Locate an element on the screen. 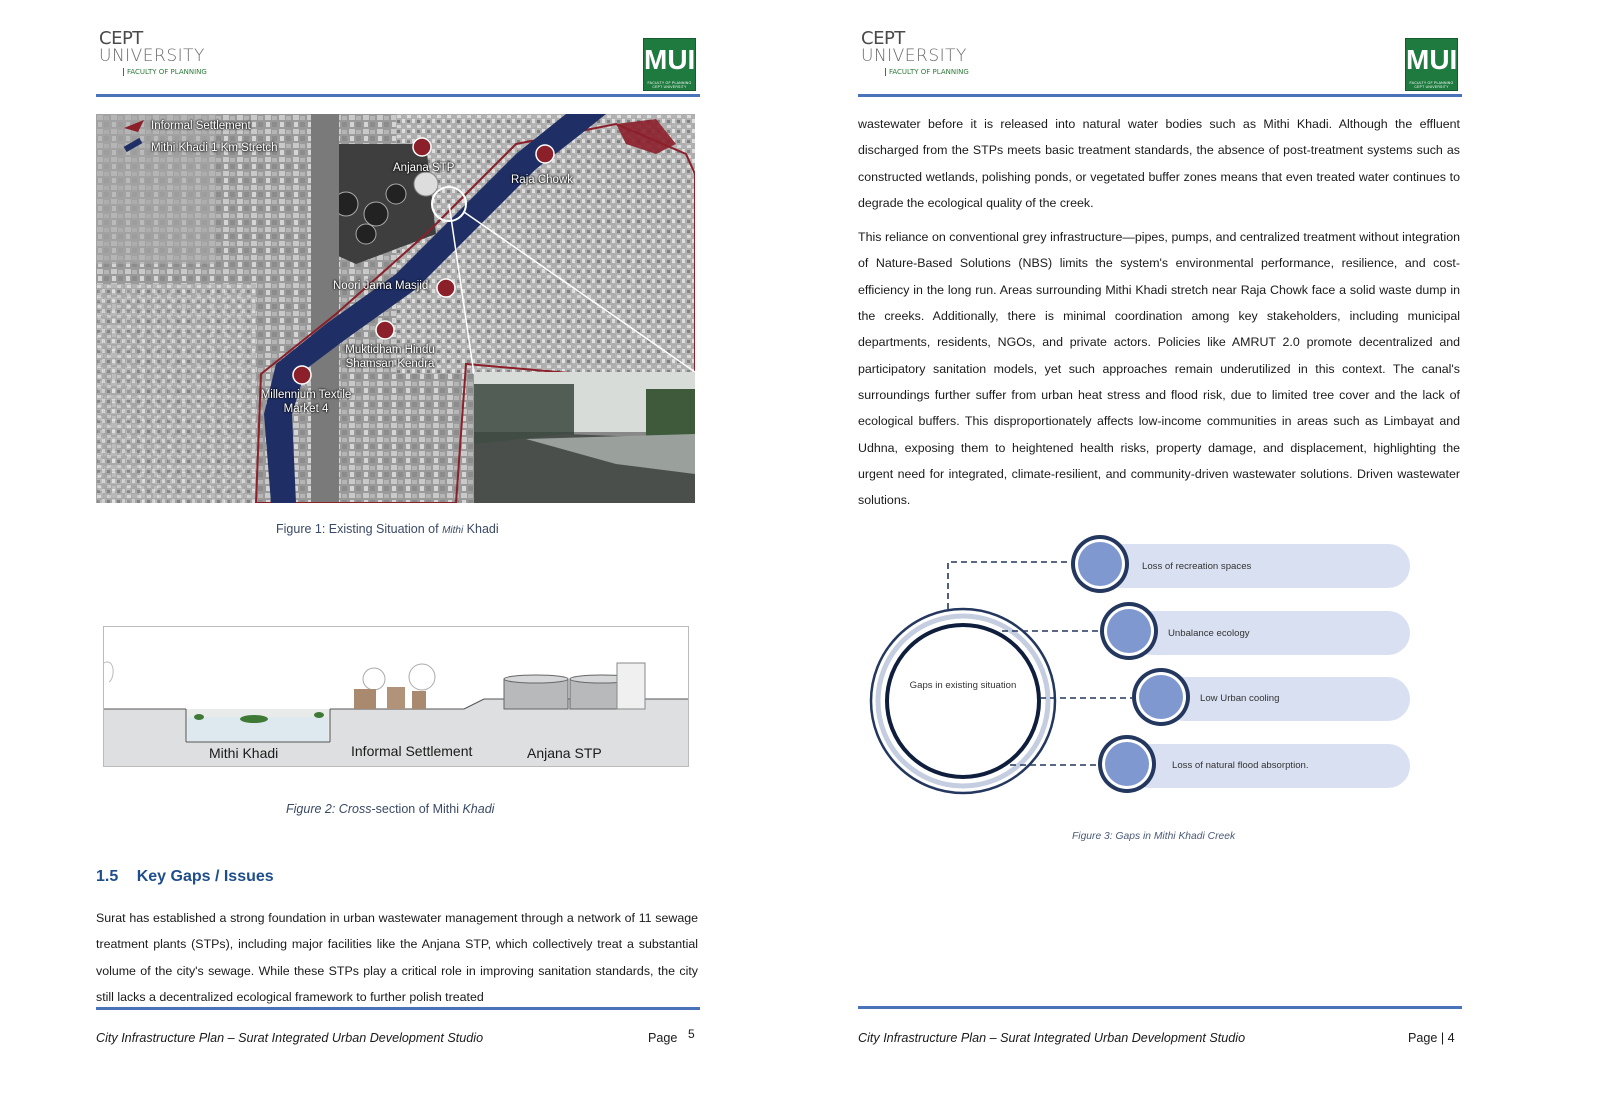  flood-icon is located at coordinates (1127, 764).